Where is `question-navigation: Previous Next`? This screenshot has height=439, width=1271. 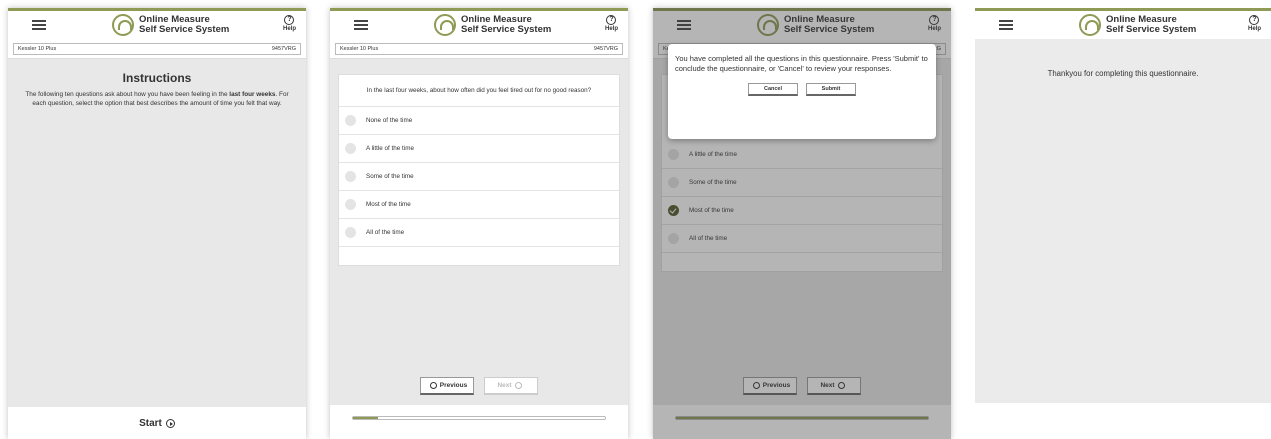 question-navigation: Previous Next is located at coordinates (479, 386).